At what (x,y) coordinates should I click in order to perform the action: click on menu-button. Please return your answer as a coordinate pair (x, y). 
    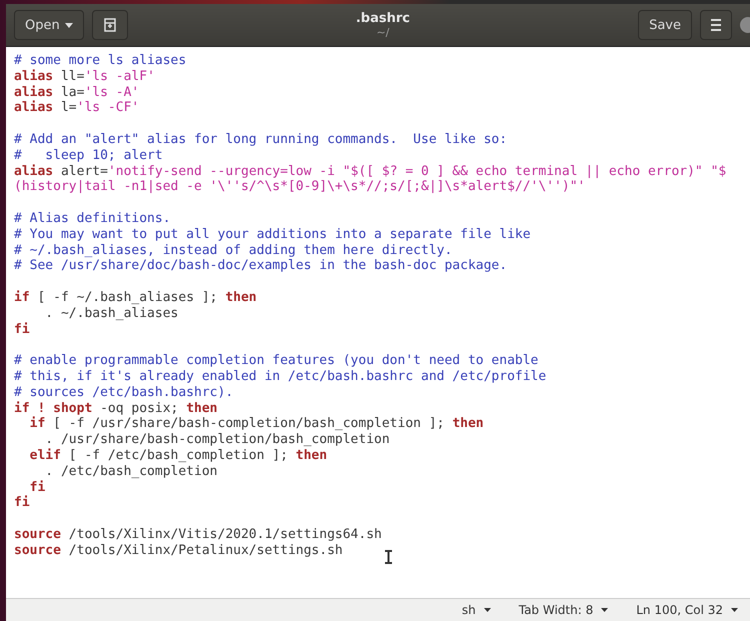
    Looking at the image, I should click on (716, 25).